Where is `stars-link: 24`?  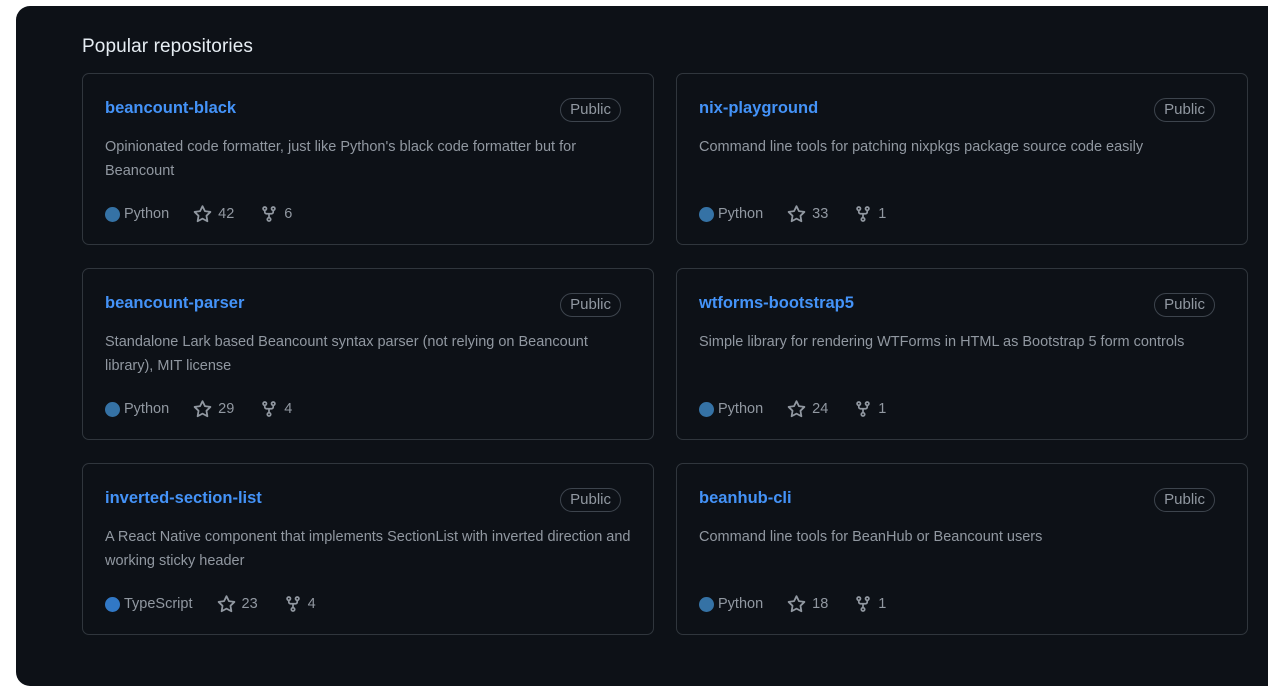
stars-link: 24 is located at coordinates (808, 409).